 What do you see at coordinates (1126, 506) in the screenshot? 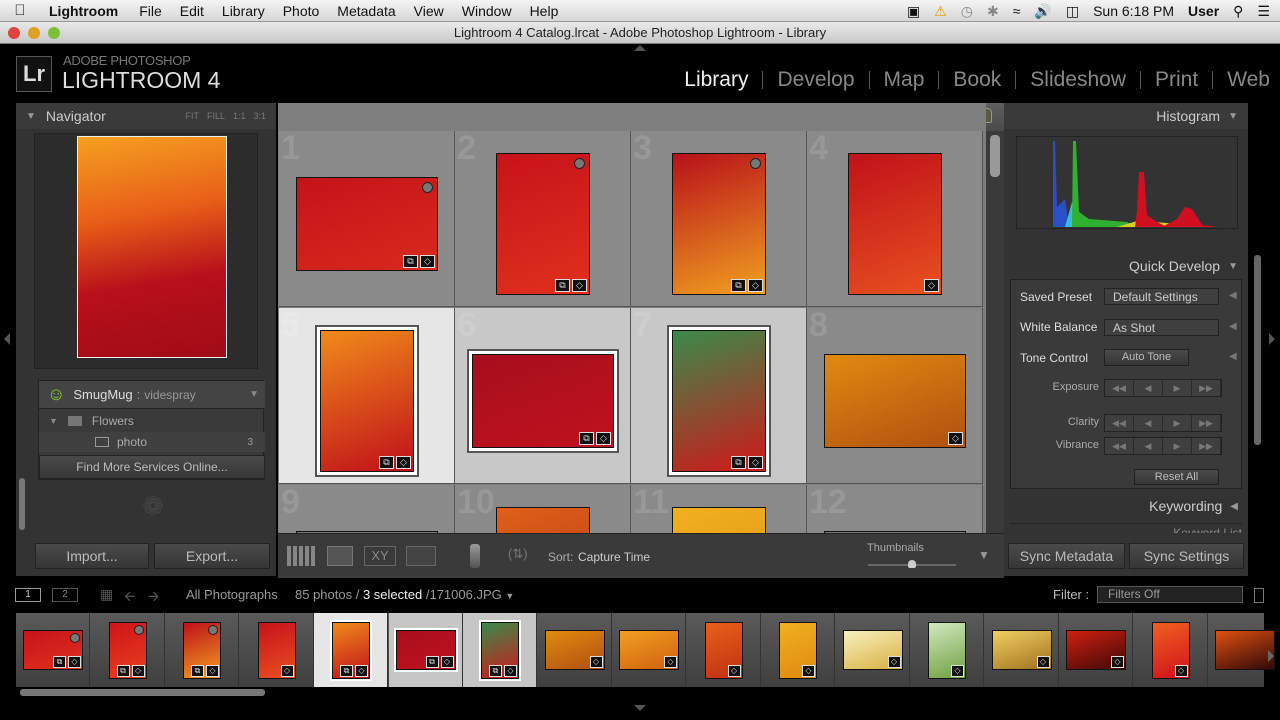
I see `keywording-header: Keywording ◀` at bounding box center [1126, 506].